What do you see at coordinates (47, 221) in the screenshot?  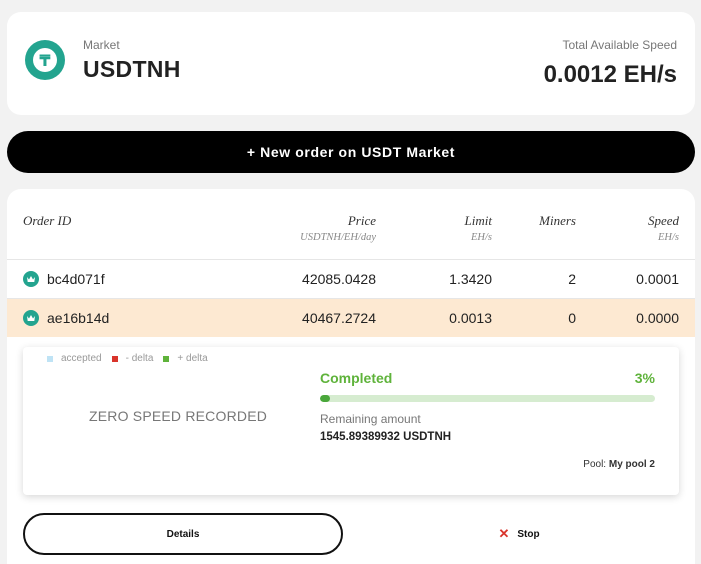 I see `col-order-id: Order ID` at bounding box center [47, 221].